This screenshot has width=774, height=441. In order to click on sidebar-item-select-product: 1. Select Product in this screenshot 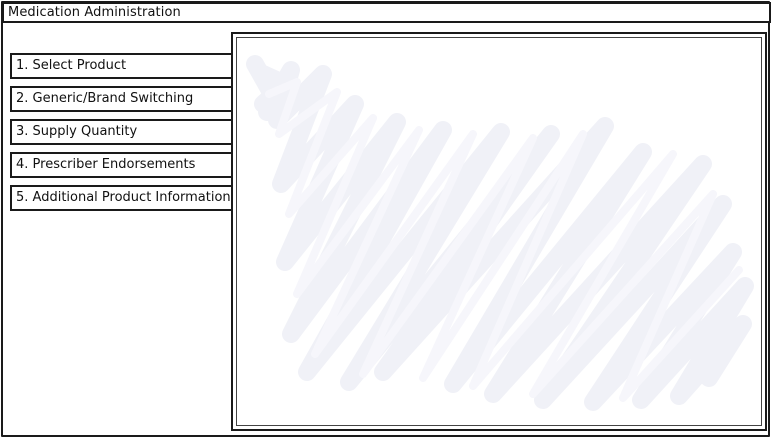, I will do `click(122, 66)`.